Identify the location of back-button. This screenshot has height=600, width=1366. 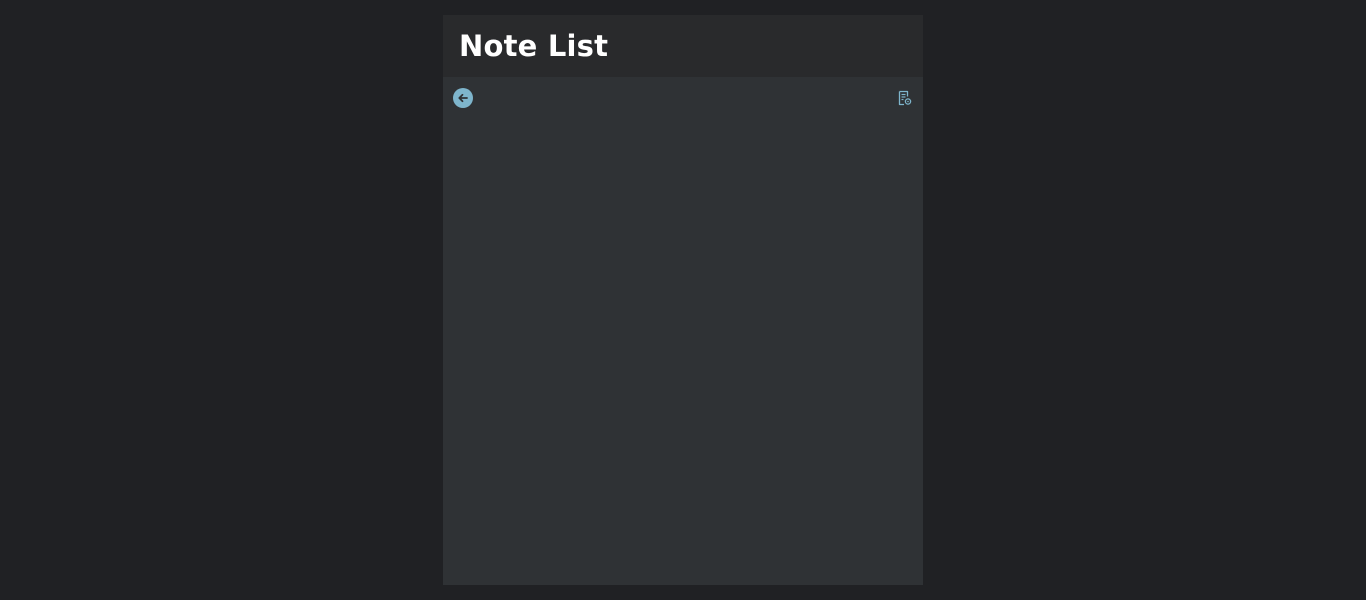
(463, 98).